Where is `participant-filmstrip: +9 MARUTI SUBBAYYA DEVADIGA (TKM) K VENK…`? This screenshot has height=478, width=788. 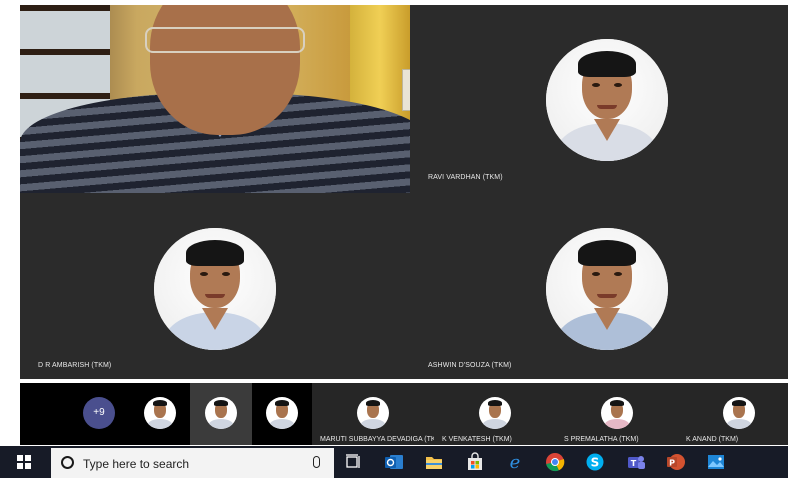 participant-filmstrip: +9 MARUTI SUBBAYYA DEVADIGA (TKM) K VENK… is located at coordinates (404, 414).